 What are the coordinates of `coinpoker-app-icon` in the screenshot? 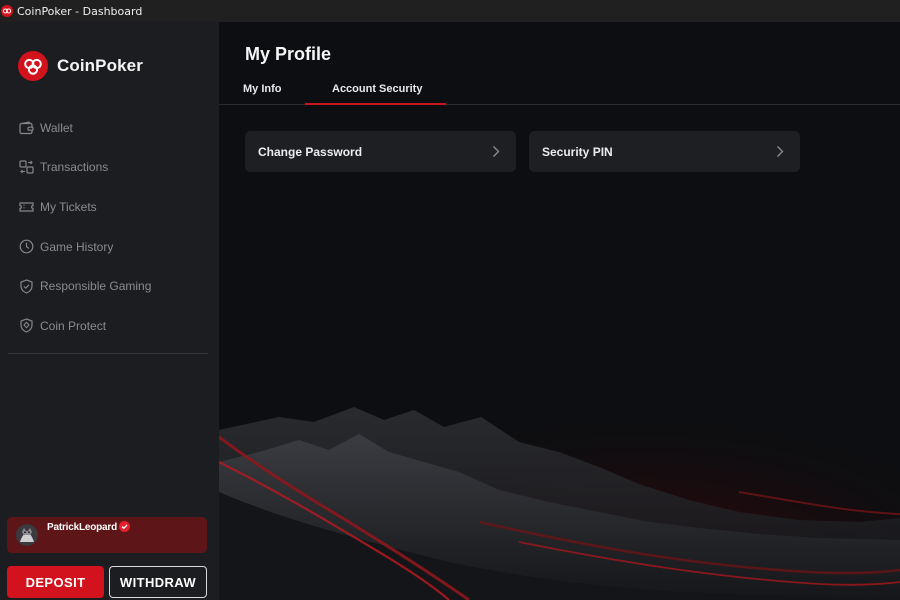 It's located at (7, 11).